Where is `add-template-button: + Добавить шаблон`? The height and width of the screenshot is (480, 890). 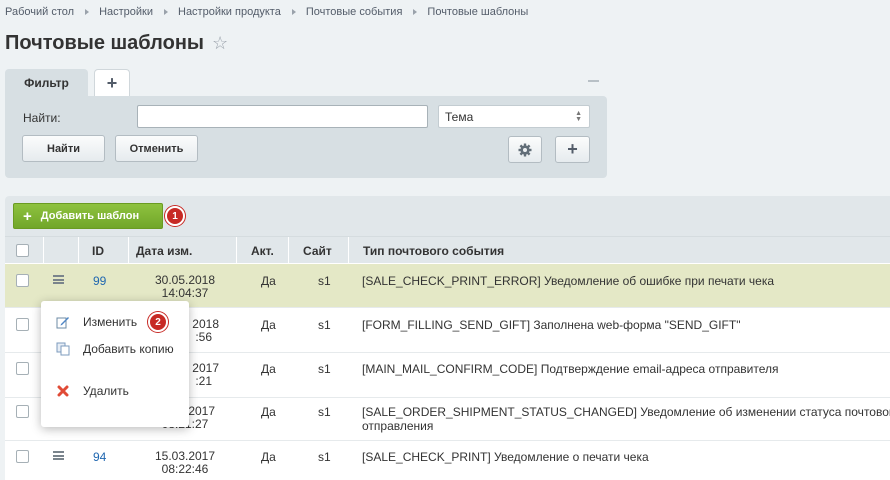 add-template-button: + Добавить шаблон is located at coordinates (88, 216).